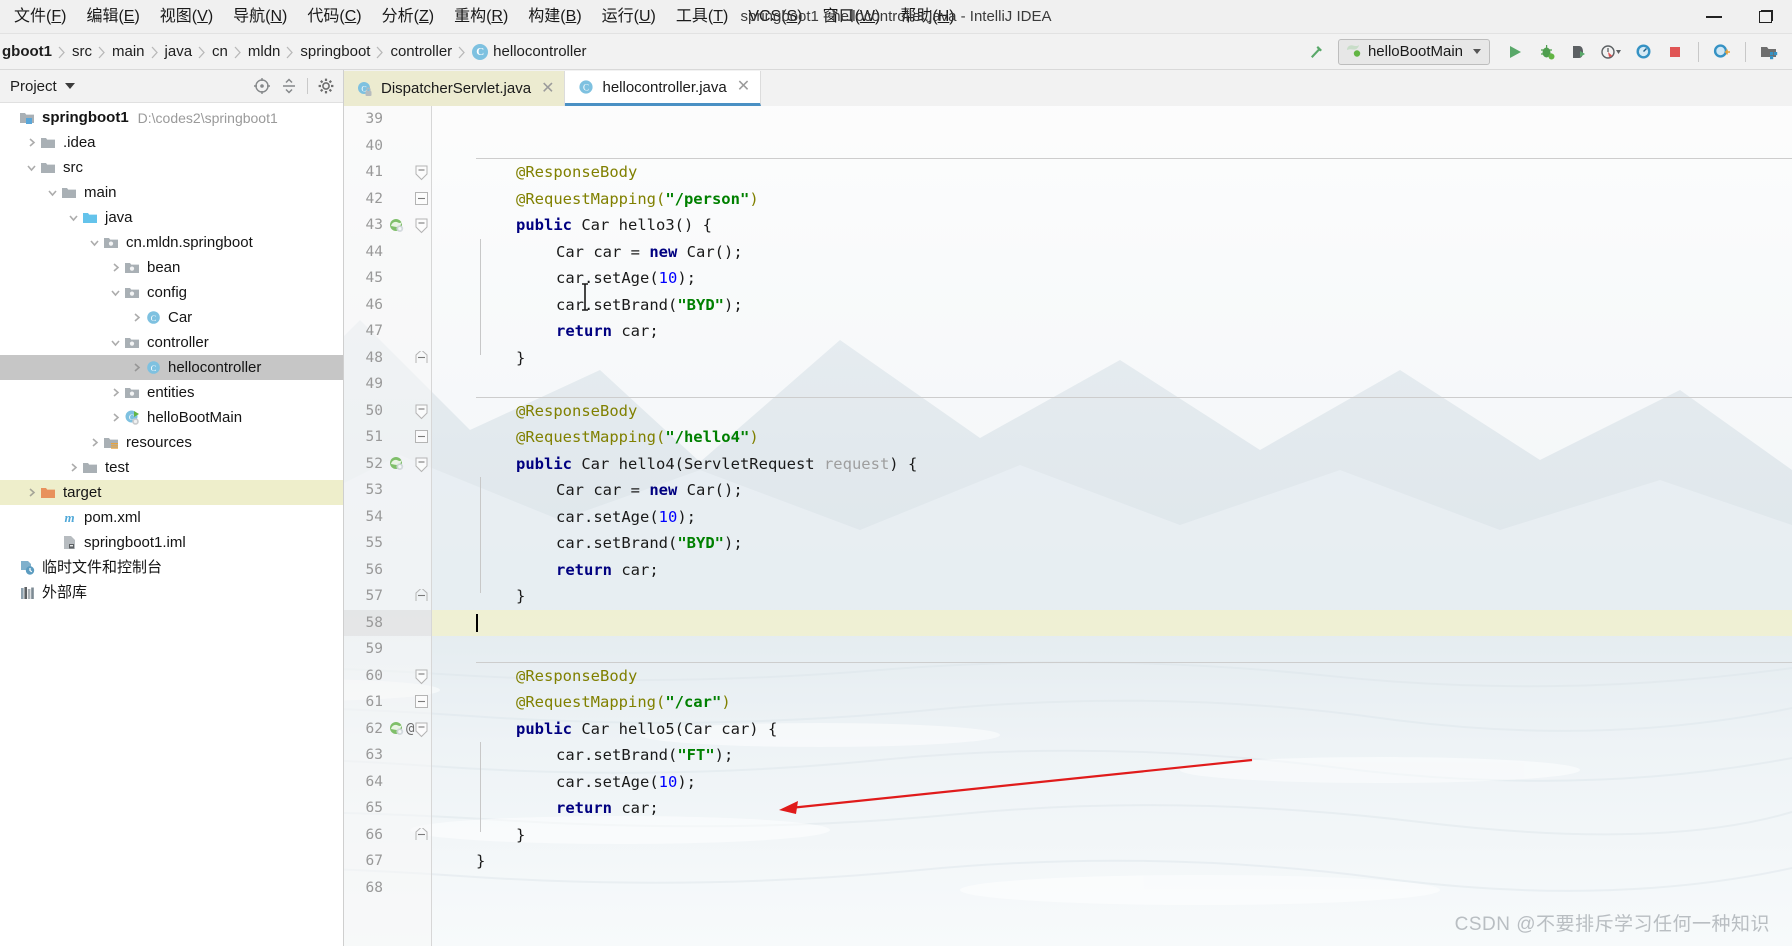 The width and height of the screenshot is (1792, 946). Describe the element at coordinates (1112, 199) in the screenshot. I see `code-line-42: @RequestMapping("/person")` at that location.